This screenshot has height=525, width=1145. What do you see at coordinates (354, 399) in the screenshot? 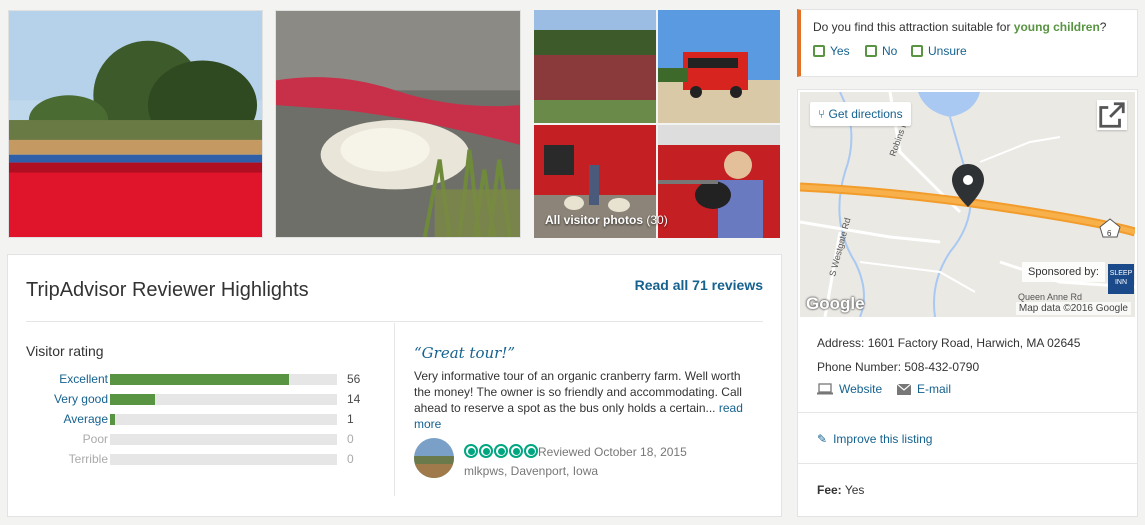
I see `rating-count: 14` at bounding box center [354, 399].